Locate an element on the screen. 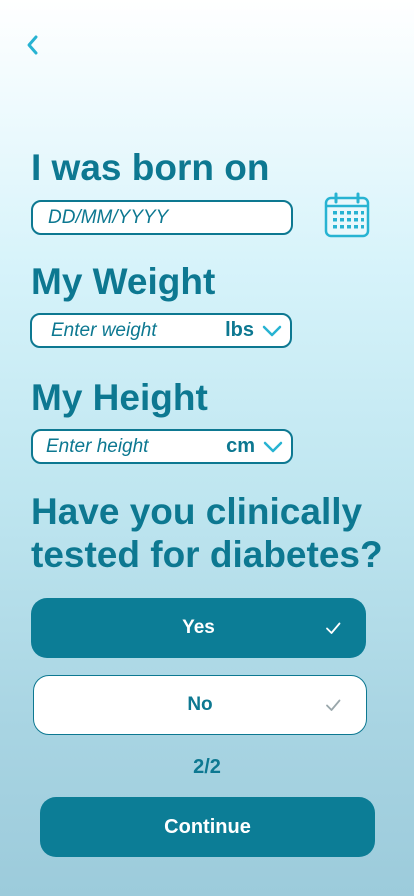 This screenshot has width=414, height=896. diabetes-question: Have you clinically tested for diabetes? is located at coordinates (207, 533).